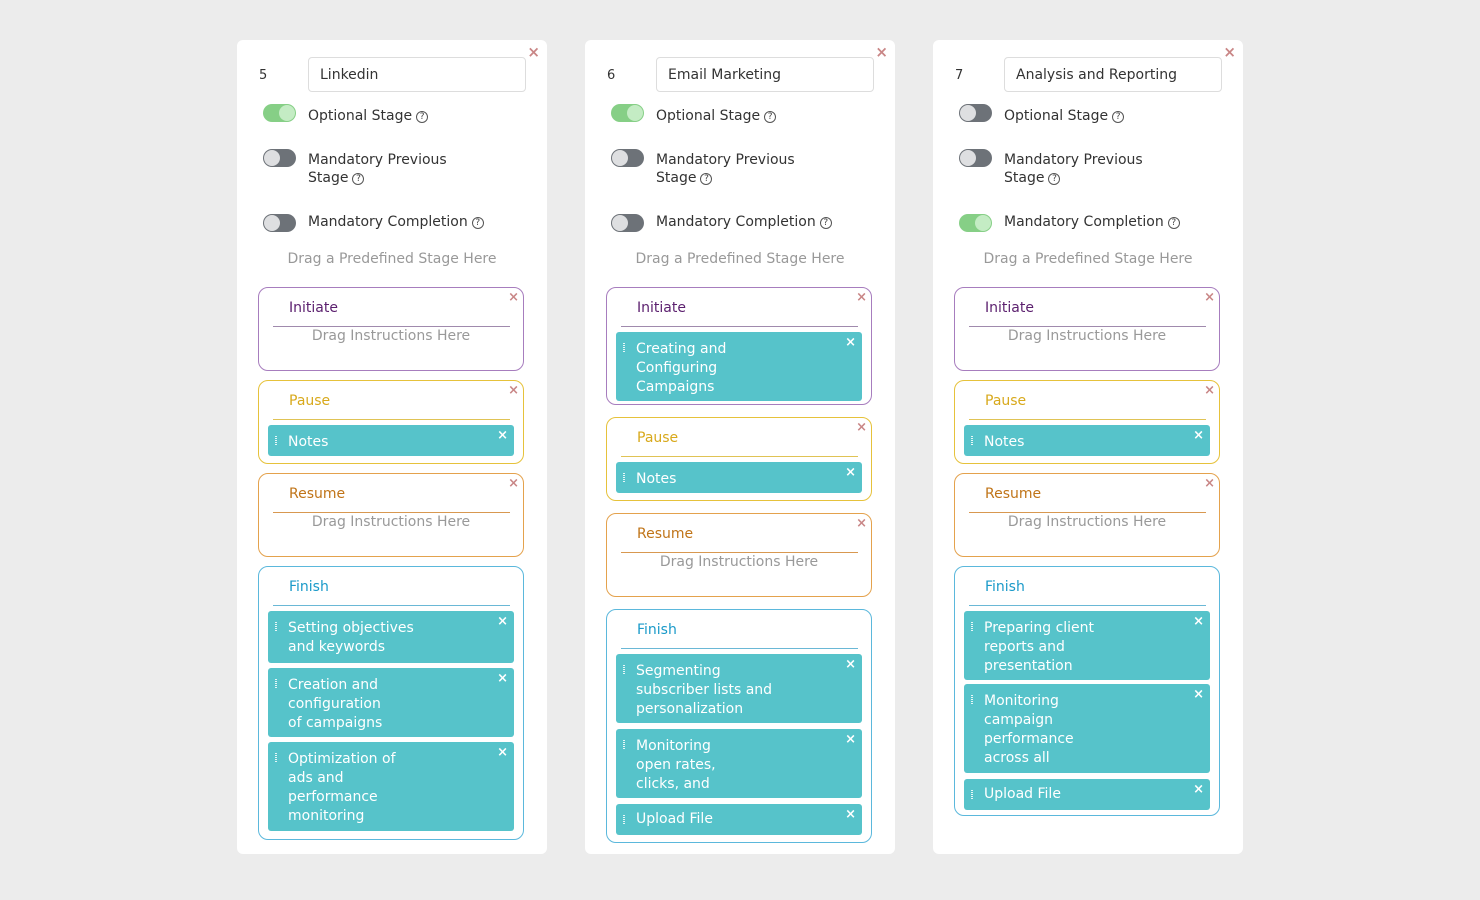  Describe the element at coordinates (739, 366) in the screenshot. I see `instruction-item: Creating and Configuring Campaigns ×` at that location.